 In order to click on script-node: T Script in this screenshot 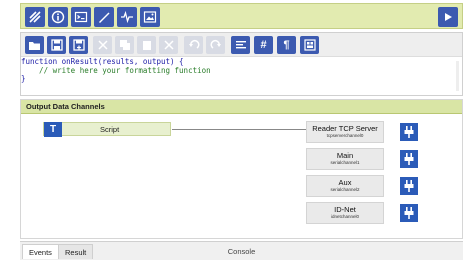, I will do `click(107, 129)`.